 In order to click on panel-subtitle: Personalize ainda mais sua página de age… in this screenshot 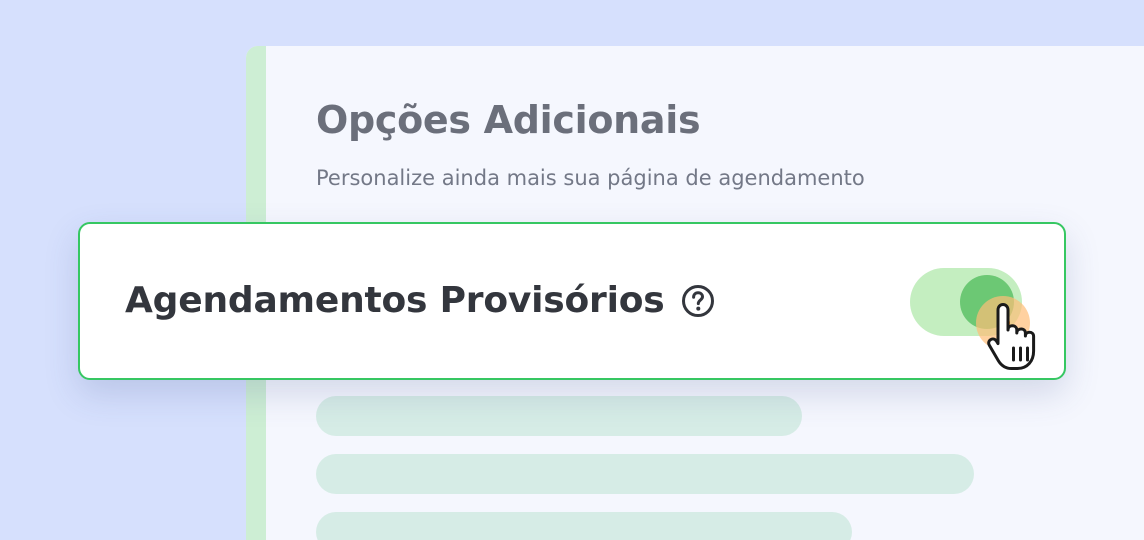, I will do `click(590, 178)`.